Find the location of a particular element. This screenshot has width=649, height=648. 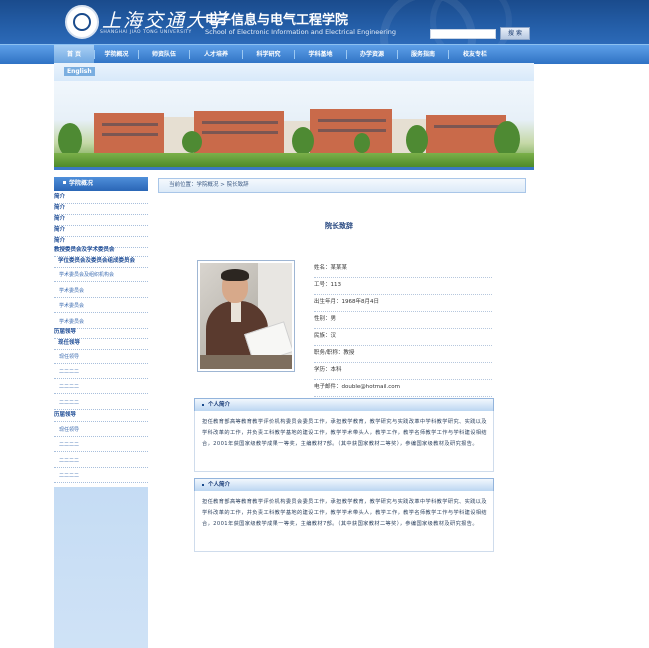

nav-item-research: 科学研究 is located at coordinates (268, 54).